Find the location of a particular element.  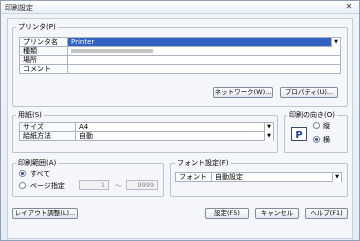

table-row: フォント 自動設定 ▼ is located at coordinates (258, 177).